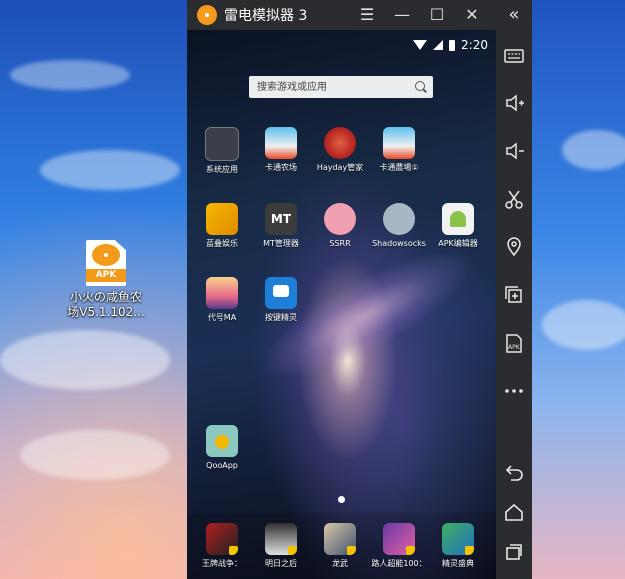 The width and height of the screenshot is (625, 579). Describe the element at coordinates (222, 169) in the screenshot. I see `app-label: 系统应用` at that location.